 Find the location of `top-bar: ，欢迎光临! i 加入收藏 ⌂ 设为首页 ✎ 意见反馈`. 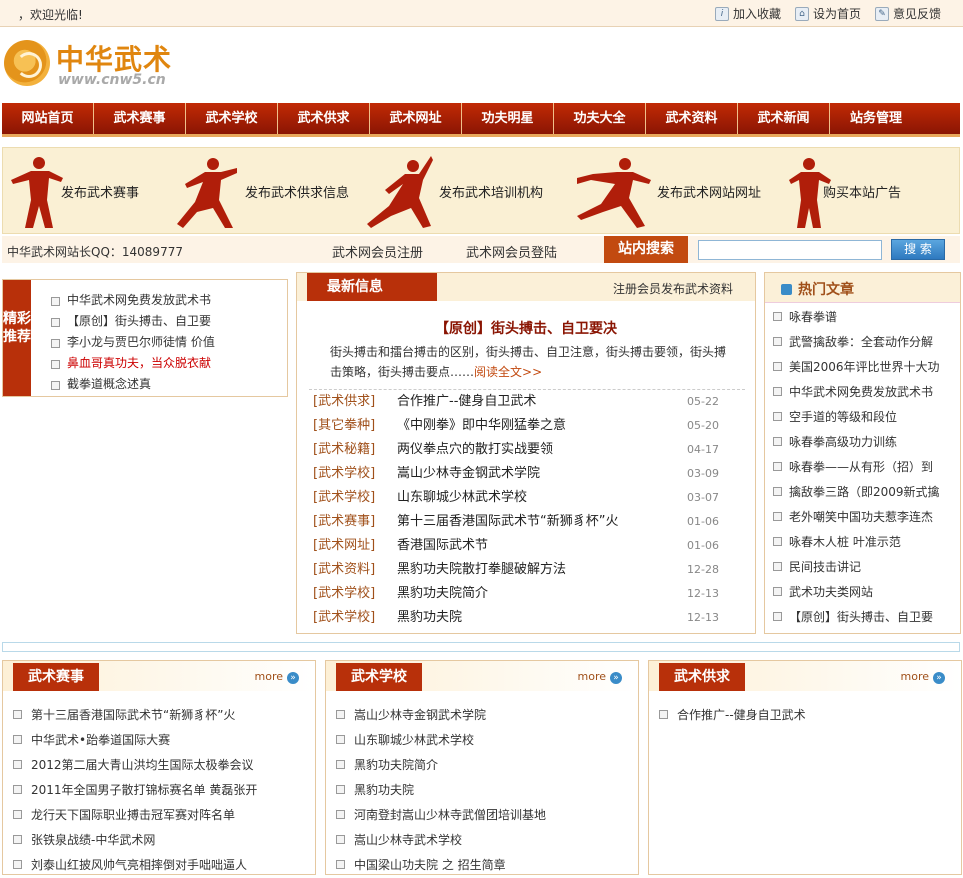

top-bar: ，欢迎光临! i 加入收藏 ⌂ 设为首页 ✎ 意见反馈 is located at coordinates (481, 13).